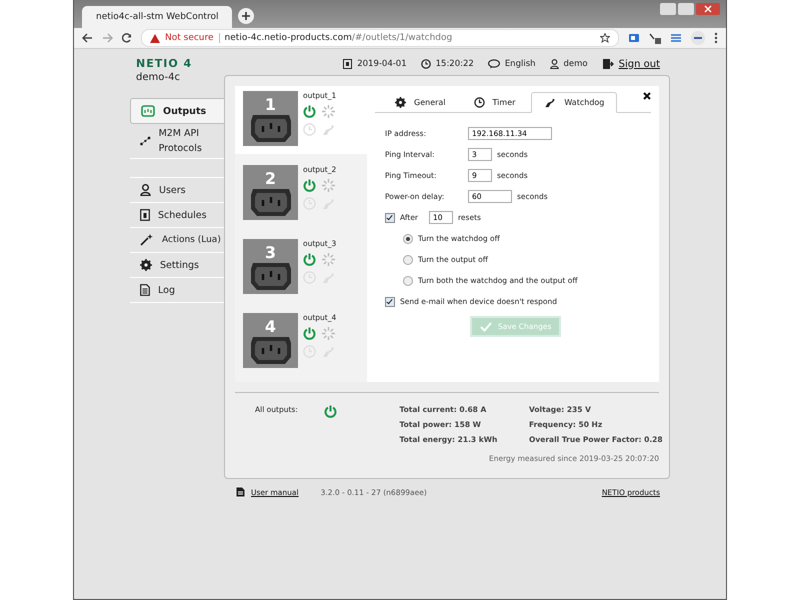 The image size is (800, 600). What do you see at coordinates (338, 38) in the screenshot?
I see `url-text: netio-4c.netio-products.com/#/outlets/1/watchdog` at bounding box center [338, 38].